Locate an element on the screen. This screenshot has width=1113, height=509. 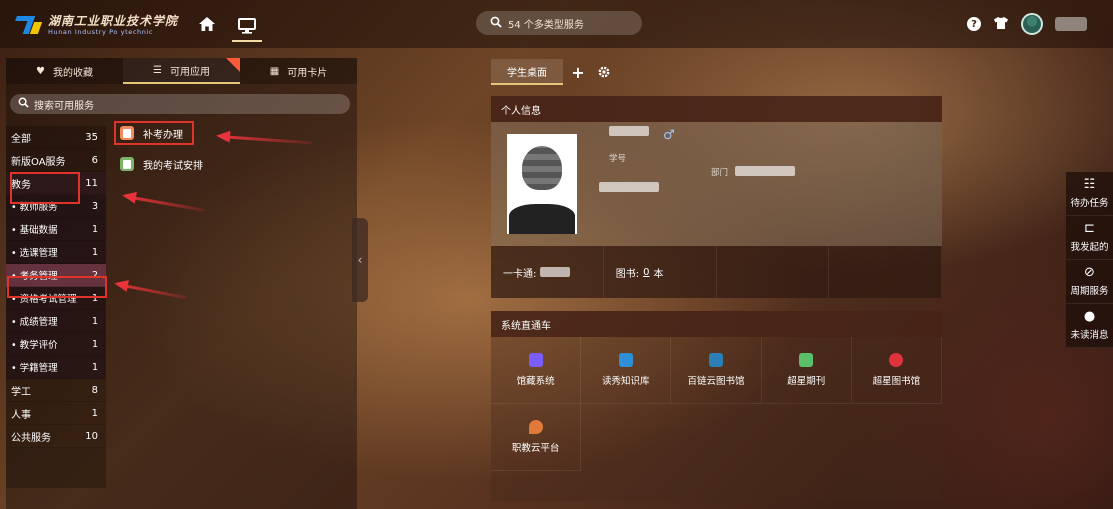
system-item-label: 馆藏系统 is located at coordinates (535, 381).